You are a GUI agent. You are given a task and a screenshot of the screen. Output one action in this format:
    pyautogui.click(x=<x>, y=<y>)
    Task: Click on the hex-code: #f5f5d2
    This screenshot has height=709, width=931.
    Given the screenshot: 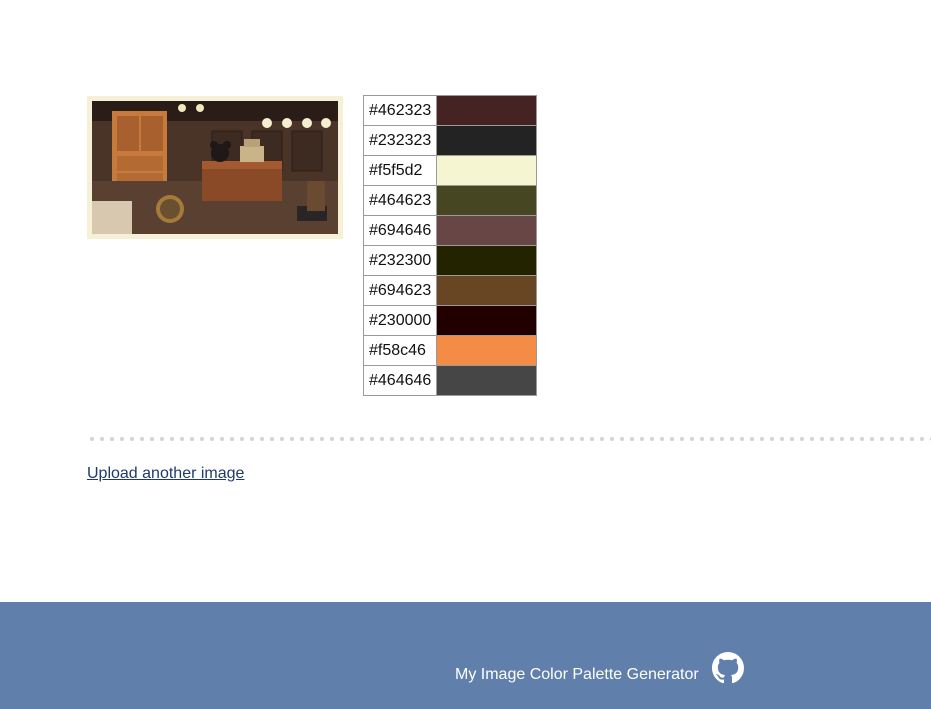 What is the action you would take?
    pyautogui.click(x=400, y=170)
    